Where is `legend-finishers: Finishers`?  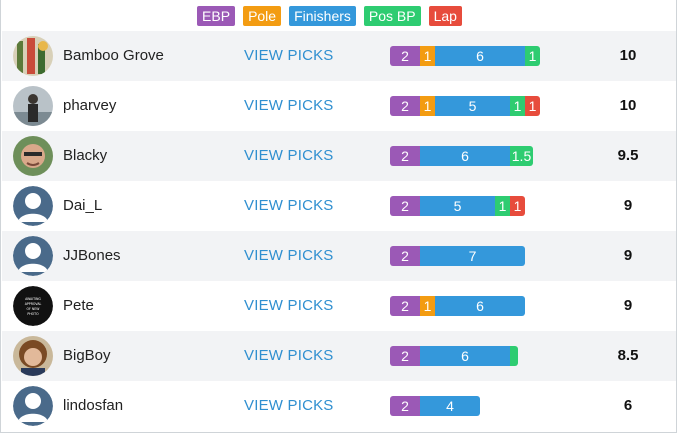
legend-finishers: Finishers is located at coordinates (322, 16).